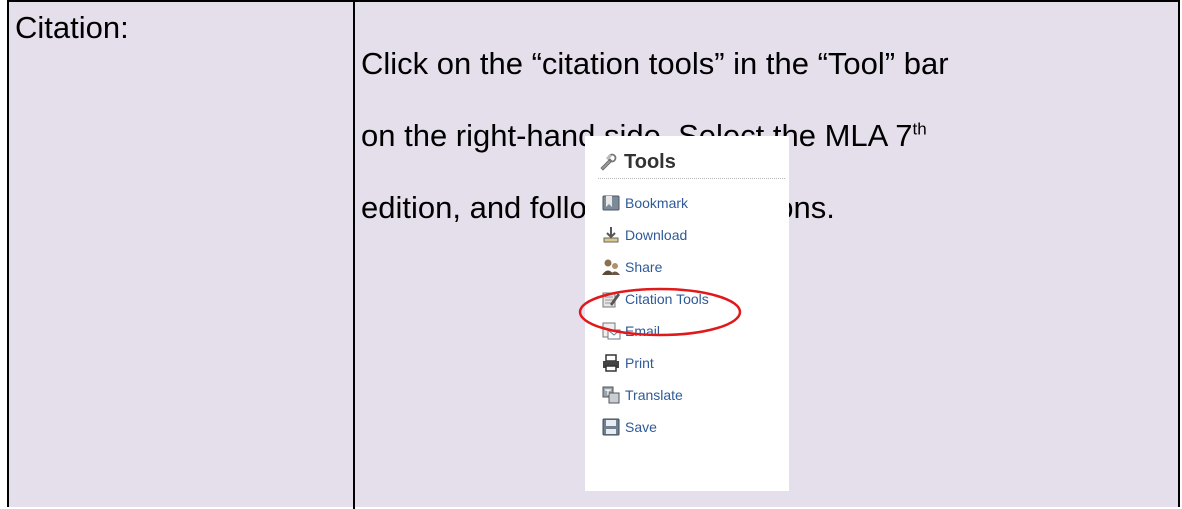  I want to click on tool-item-bookmark: Bookmark, so click(644, 203).